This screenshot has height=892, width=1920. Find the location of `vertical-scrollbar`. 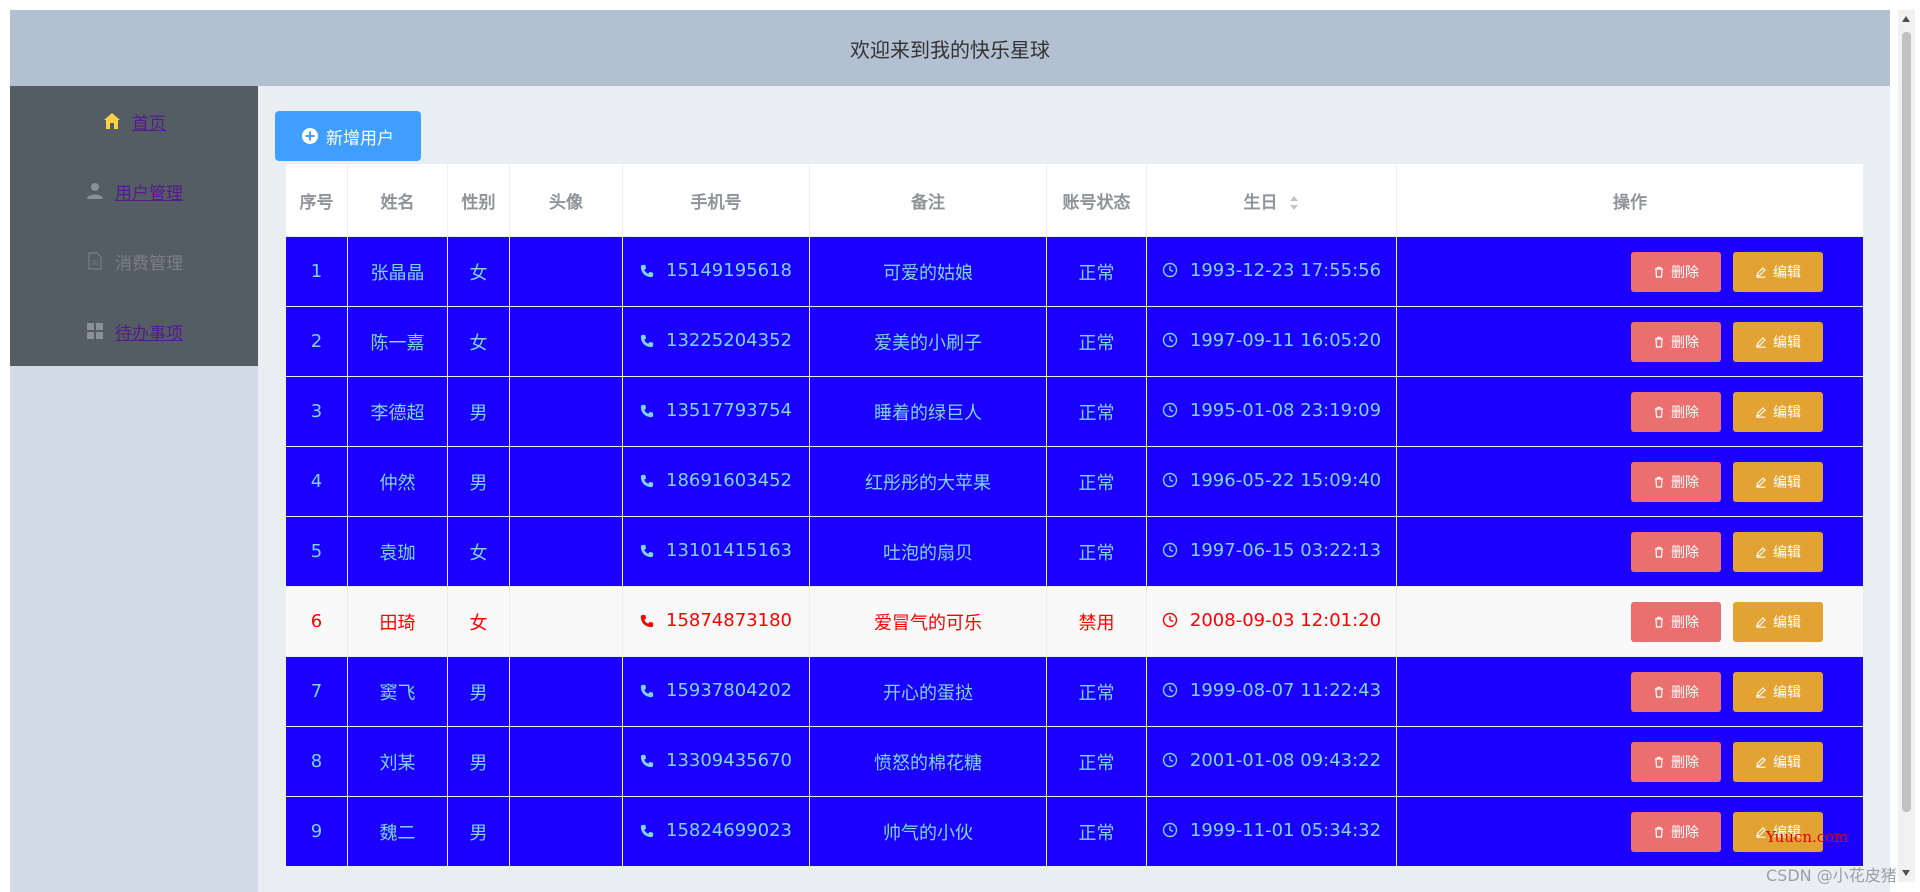

vertical-scrollbar is located at coordinates (1906, 446).